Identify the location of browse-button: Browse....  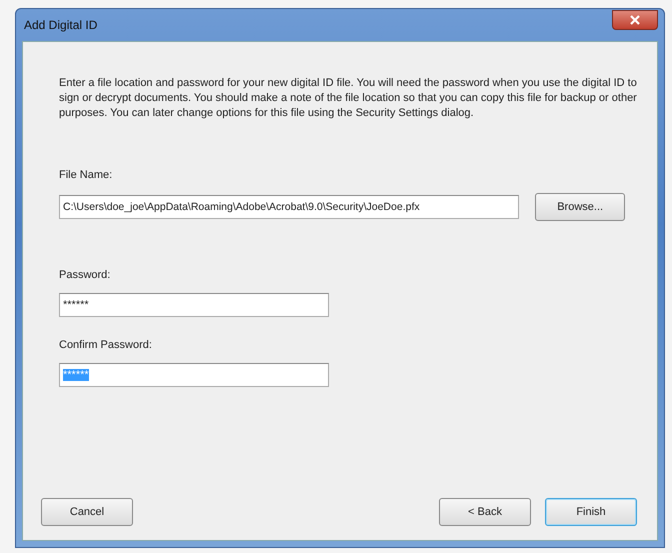
(580, 207).